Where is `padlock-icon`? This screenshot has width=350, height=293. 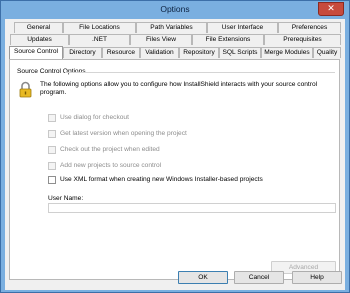
padlock-icon is located at coordinates (25, 89).